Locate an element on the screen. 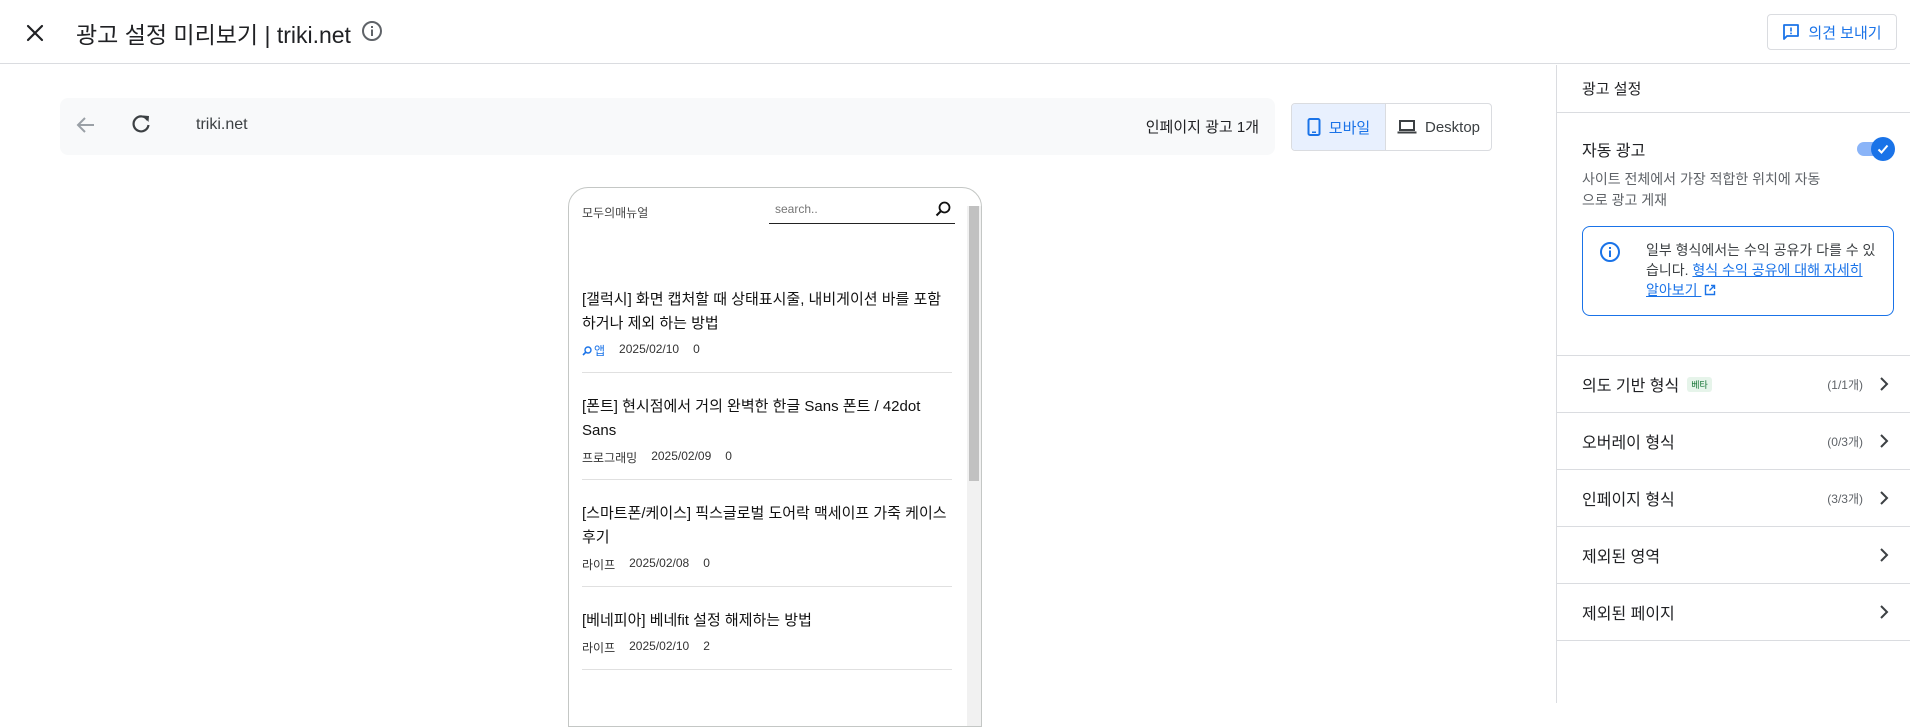  mobile-label: 모바일 is located at coordinates (1349, 128).